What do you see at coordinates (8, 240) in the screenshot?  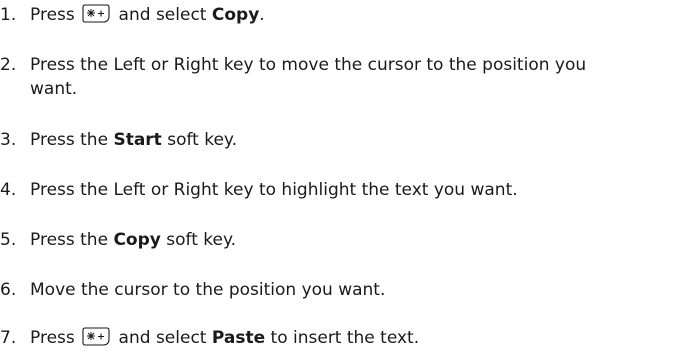 I see `step-number: 5.` at bounding box center [8, 240].